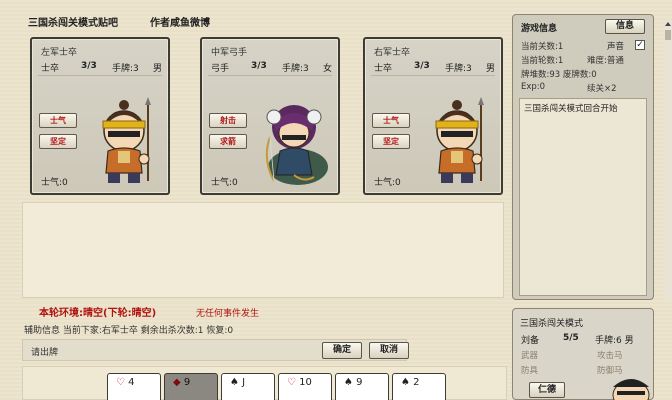 This screenshot has height=400, width=672. I want to click on current-round: 当前轮数:1, so click(542, 61).